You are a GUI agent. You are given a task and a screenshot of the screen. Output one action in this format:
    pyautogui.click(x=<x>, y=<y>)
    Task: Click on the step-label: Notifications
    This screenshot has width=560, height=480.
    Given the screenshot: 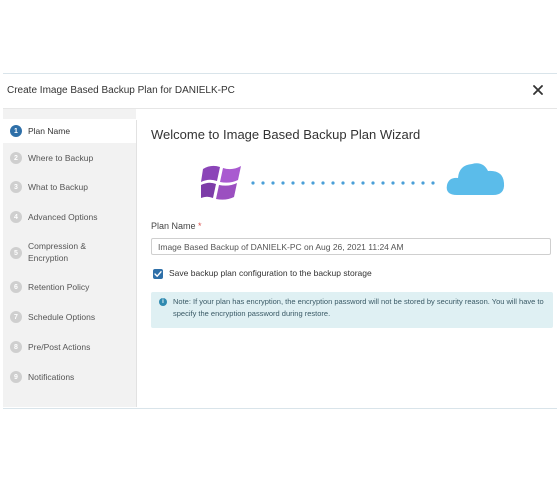 What is the action you would take?
    pyautogui.click(x=51, y=377)
    